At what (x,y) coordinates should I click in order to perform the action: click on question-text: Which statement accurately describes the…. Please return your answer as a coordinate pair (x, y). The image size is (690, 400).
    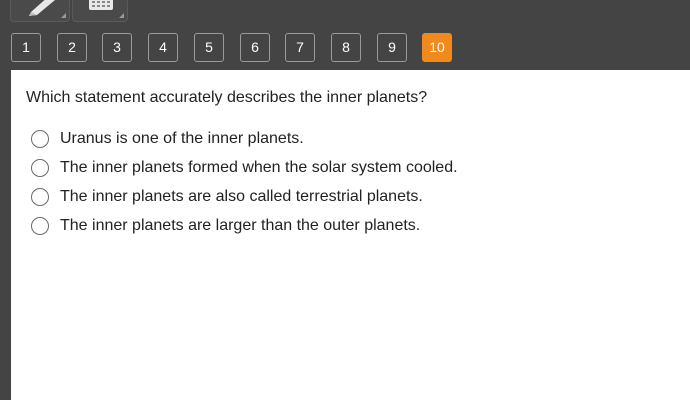
    Looking at the image, I should click on (227, 97).